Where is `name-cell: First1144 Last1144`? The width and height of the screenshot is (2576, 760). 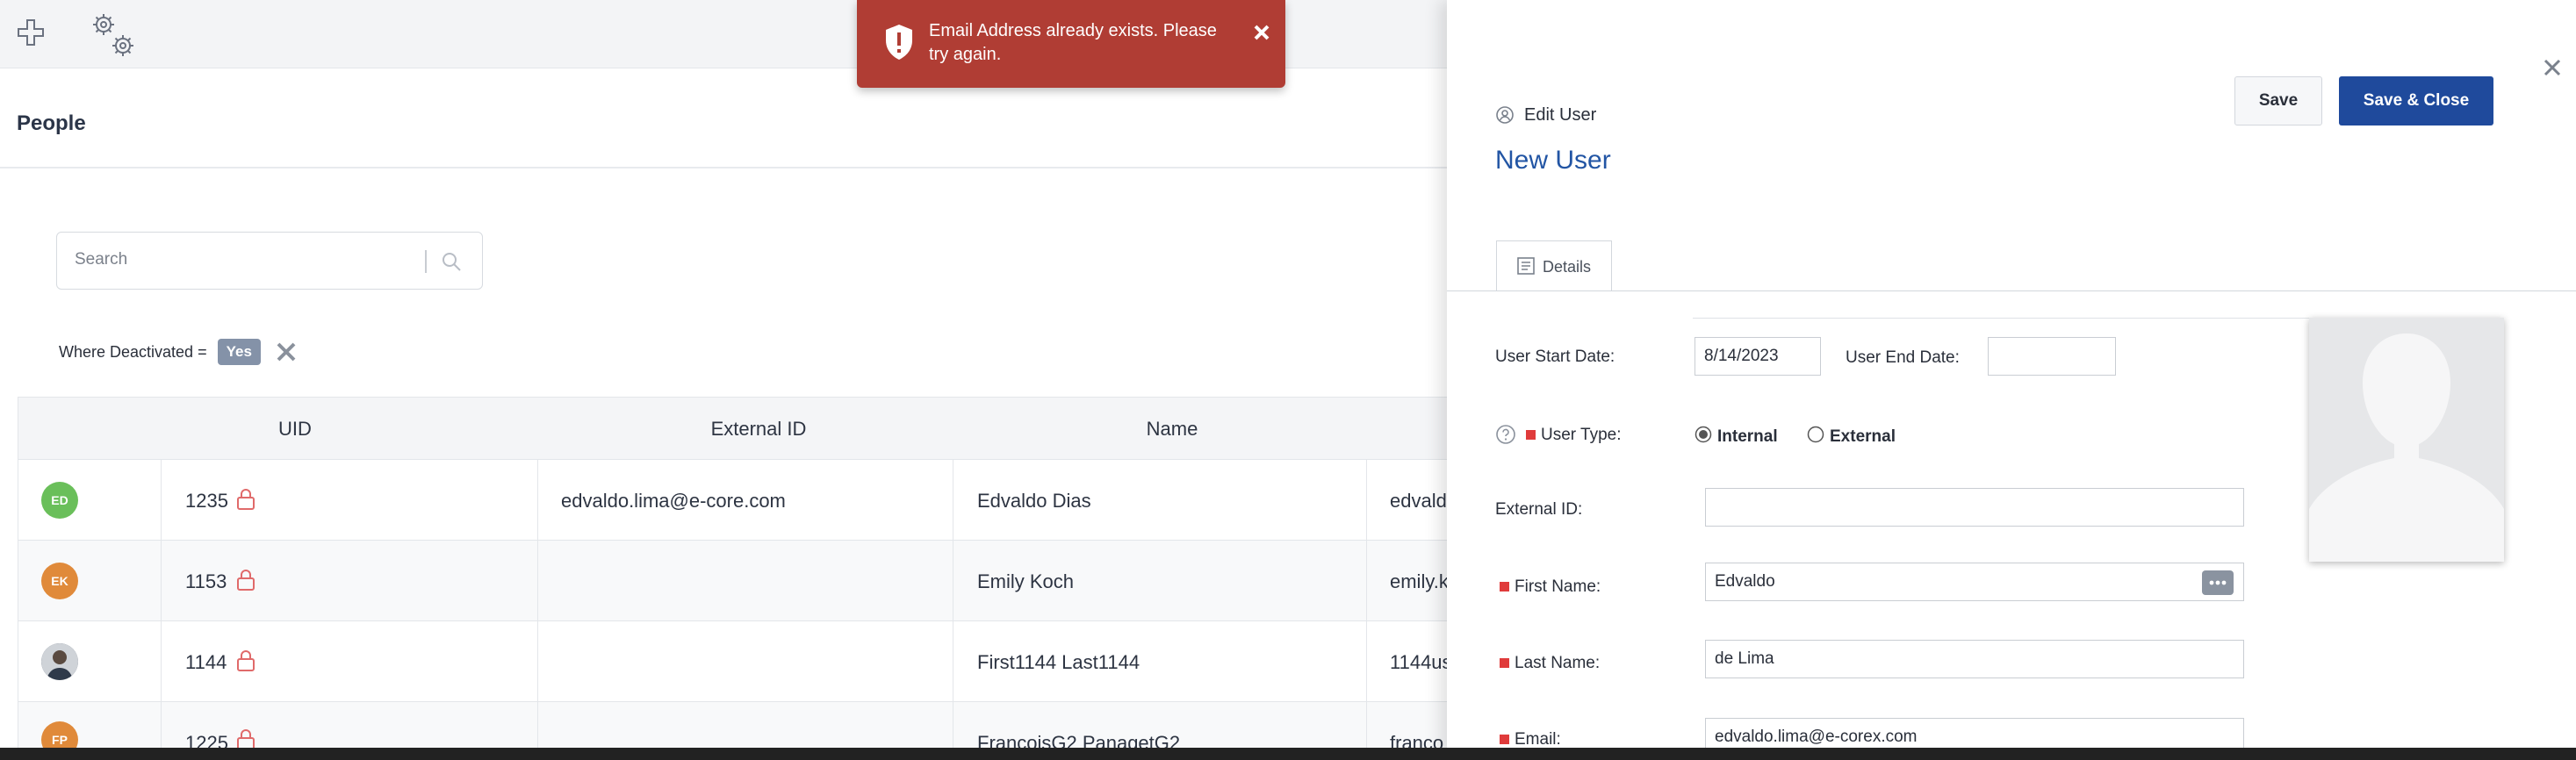
name-cell: First1144 Last1144 is located at coordinates (1058, 662).